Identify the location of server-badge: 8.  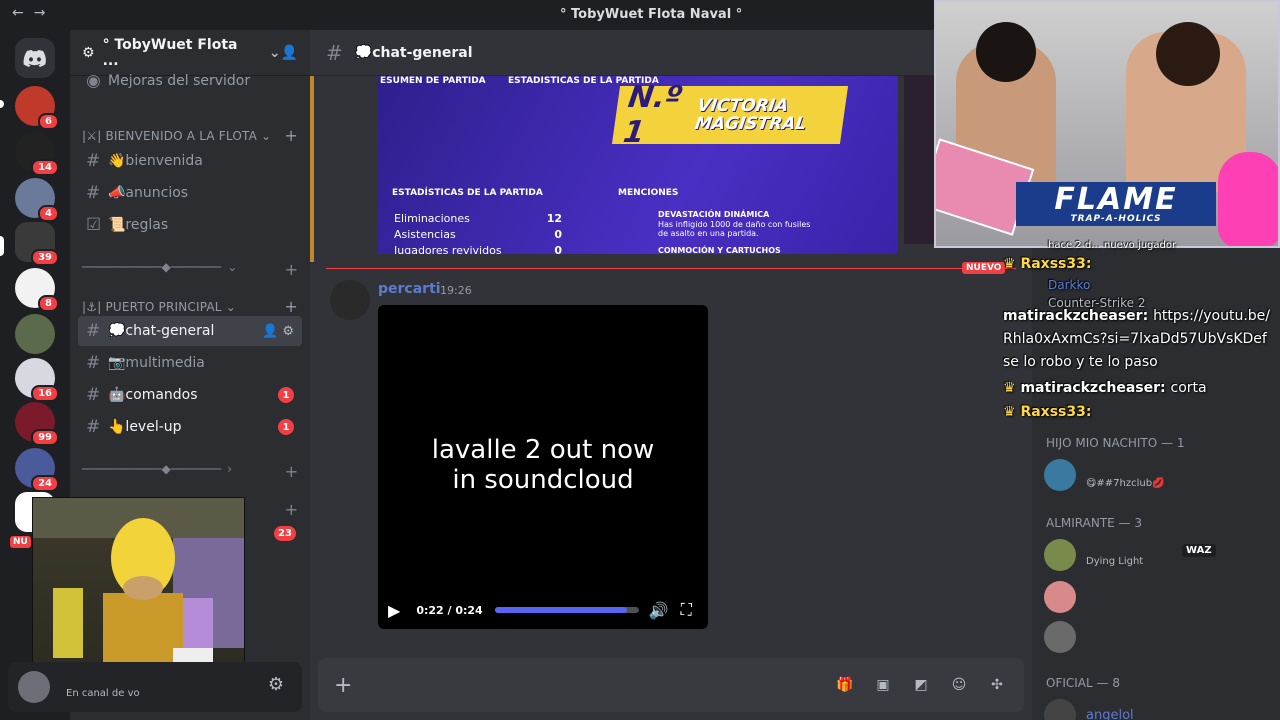
(48, 303).